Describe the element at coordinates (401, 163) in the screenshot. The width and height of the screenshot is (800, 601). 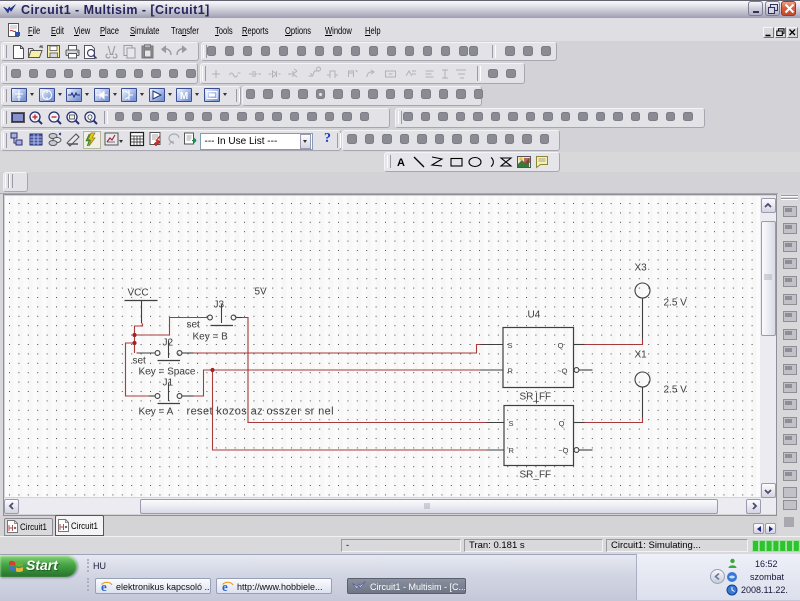
I see `svg-text: A` at that location.